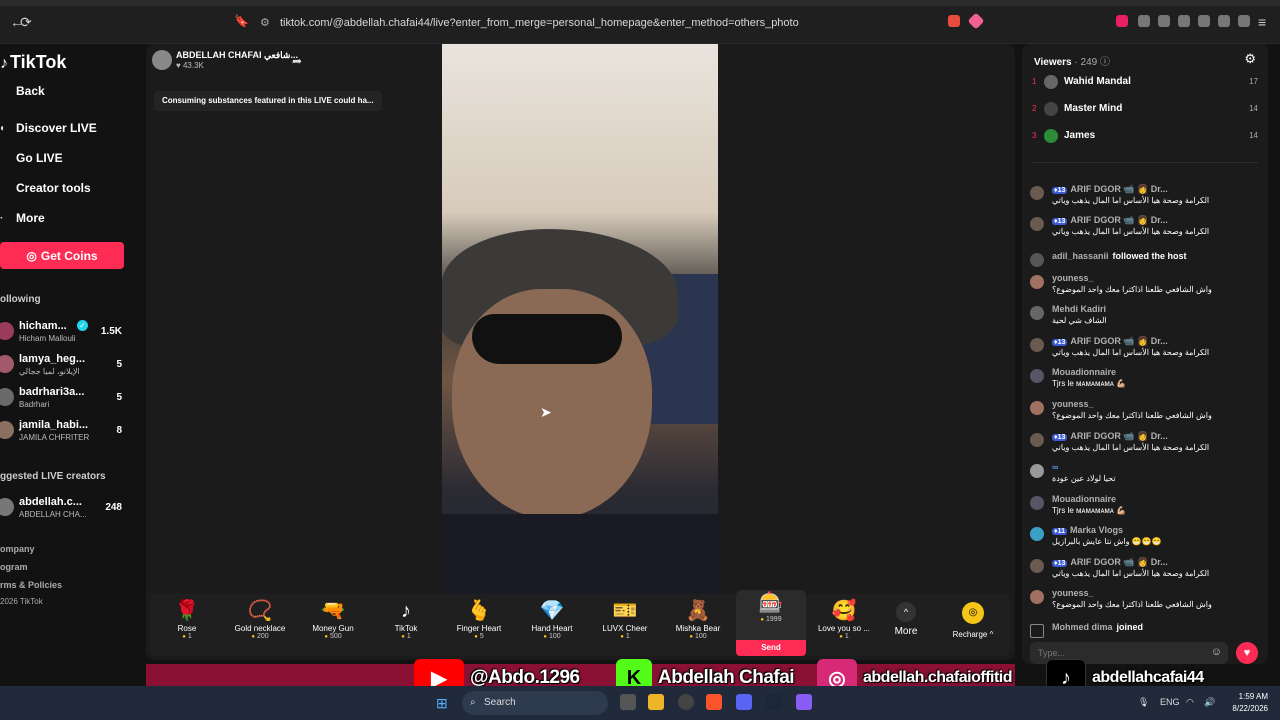 The image size is (1280, 720). I want to click on vpn-icon, so click(1244, 21).